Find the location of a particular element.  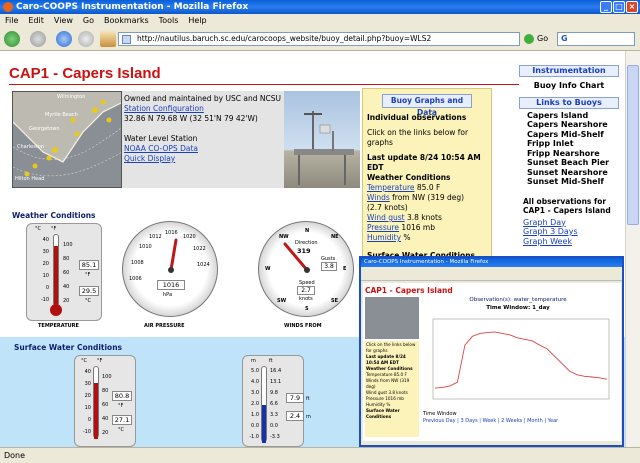

thermo-unit-f: °F is located at coordinates (54, 229).